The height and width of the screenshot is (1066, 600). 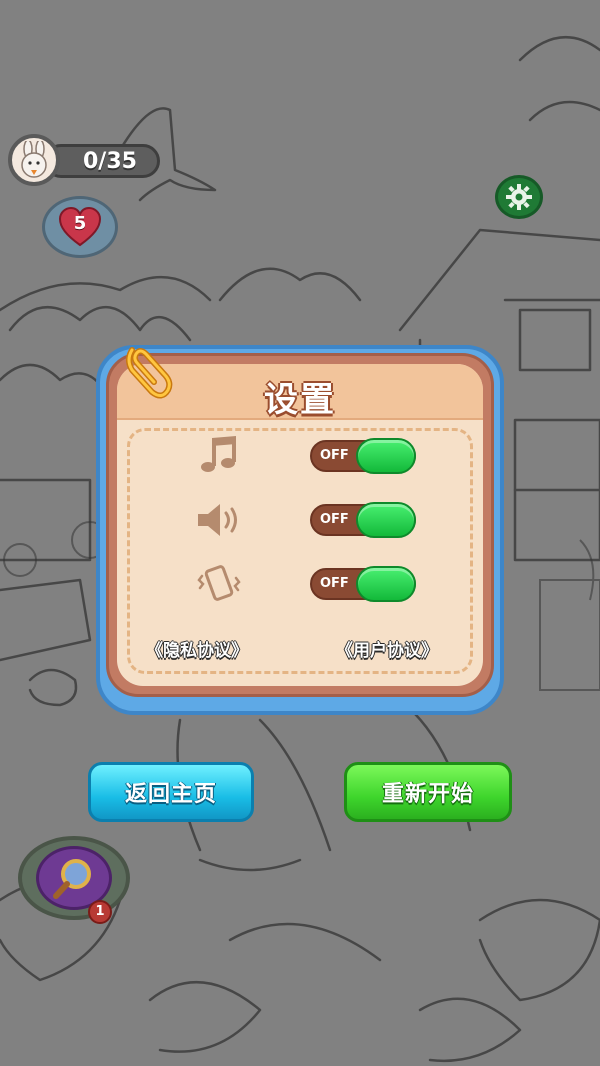 I want to click on privacy-policy-link: 《隐私协议》, so click(x=197, y=648).